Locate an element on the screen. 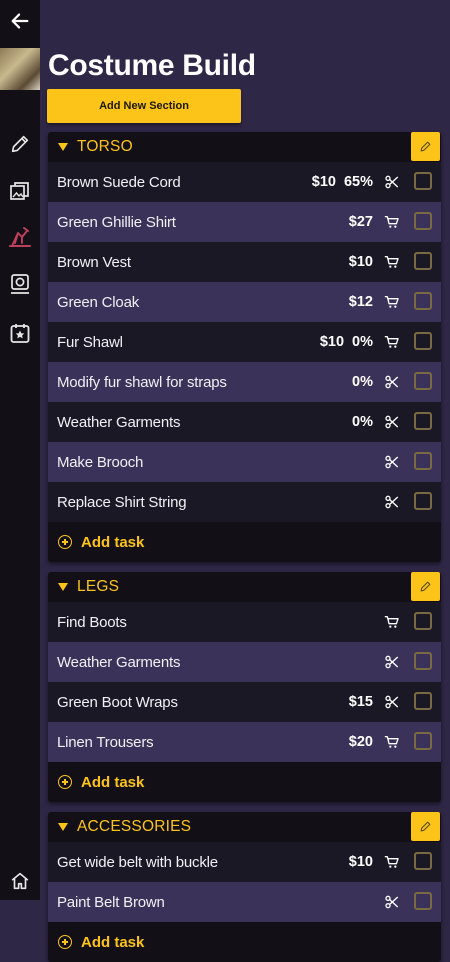 Image resolution: width=450 pixels, height=962 pixels. task-values: $10 is located at coordinates (361, 862).